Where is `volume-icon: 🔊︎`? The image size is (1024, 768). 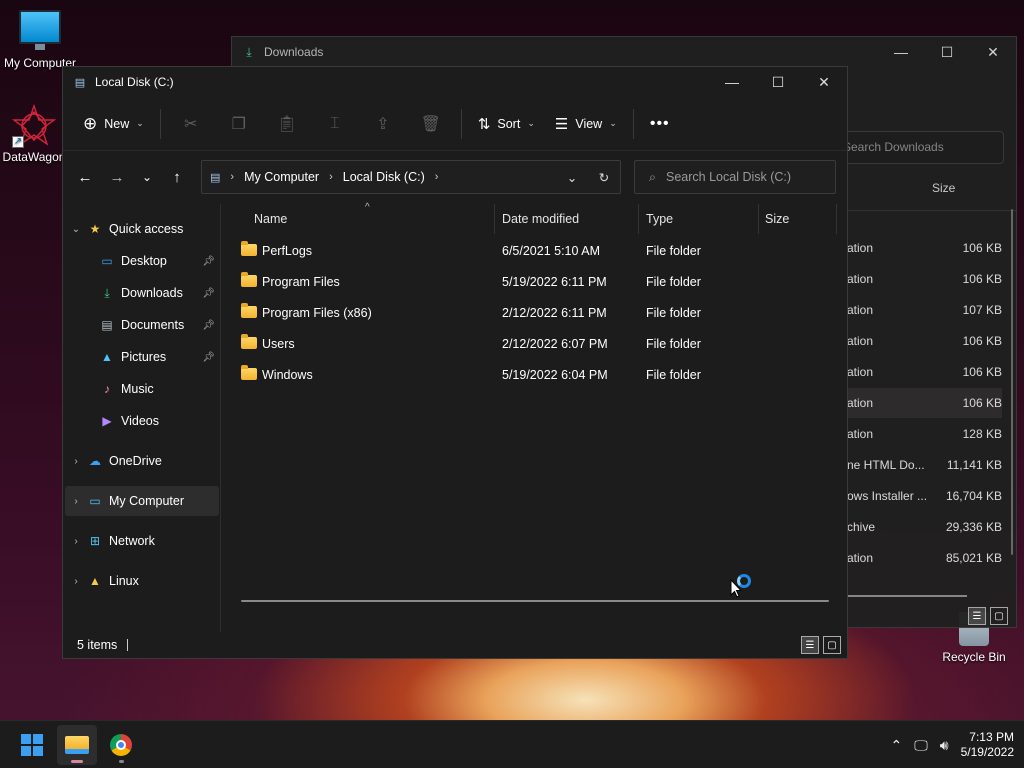 volume-icon: 🔊︎ is located at coordinates (944, 745).